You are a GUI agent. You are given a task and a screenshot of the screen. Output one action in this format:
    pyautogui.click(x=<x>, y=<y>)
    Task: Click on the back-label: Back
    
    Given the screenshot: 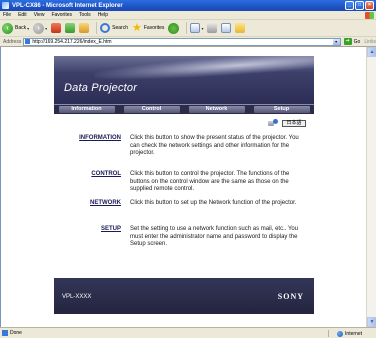 What is the action you would take?
    pyautogui.click(x=21, y=28)
    